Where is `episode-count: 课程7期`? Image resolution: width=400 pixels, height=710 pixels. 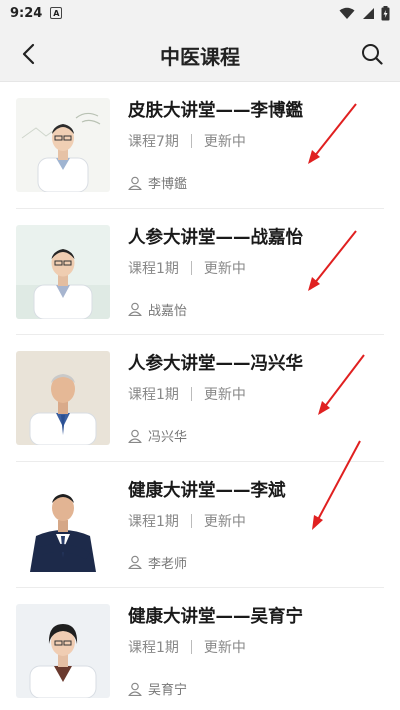 episode-count: 课程7期 is located at coordinates (153, 142).